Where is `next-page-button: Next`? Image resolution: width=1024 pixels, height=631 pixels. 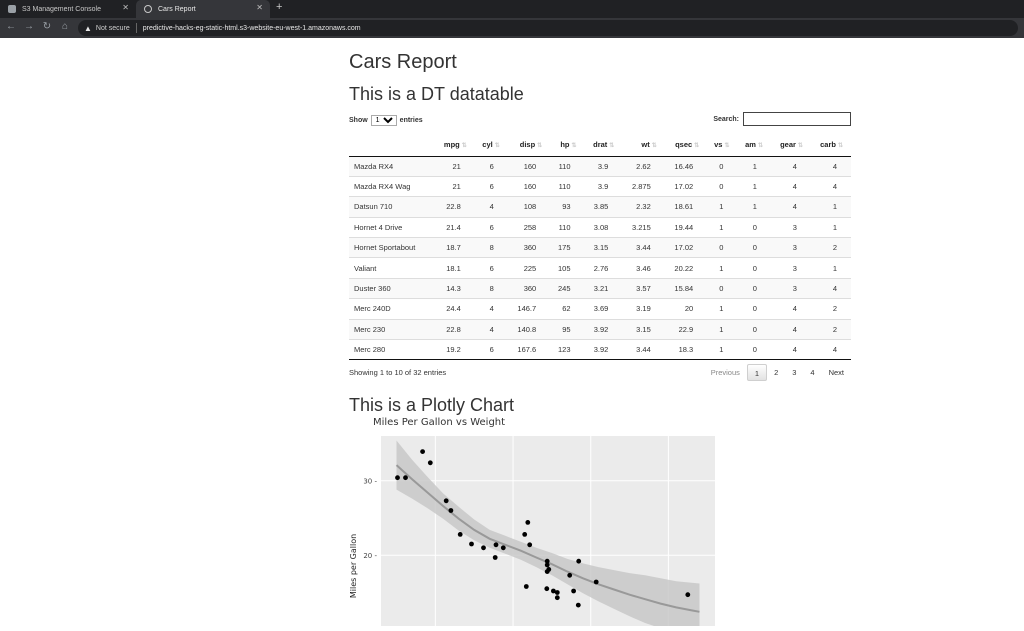
next-page-button: Next is located at coordinates (836, 372).